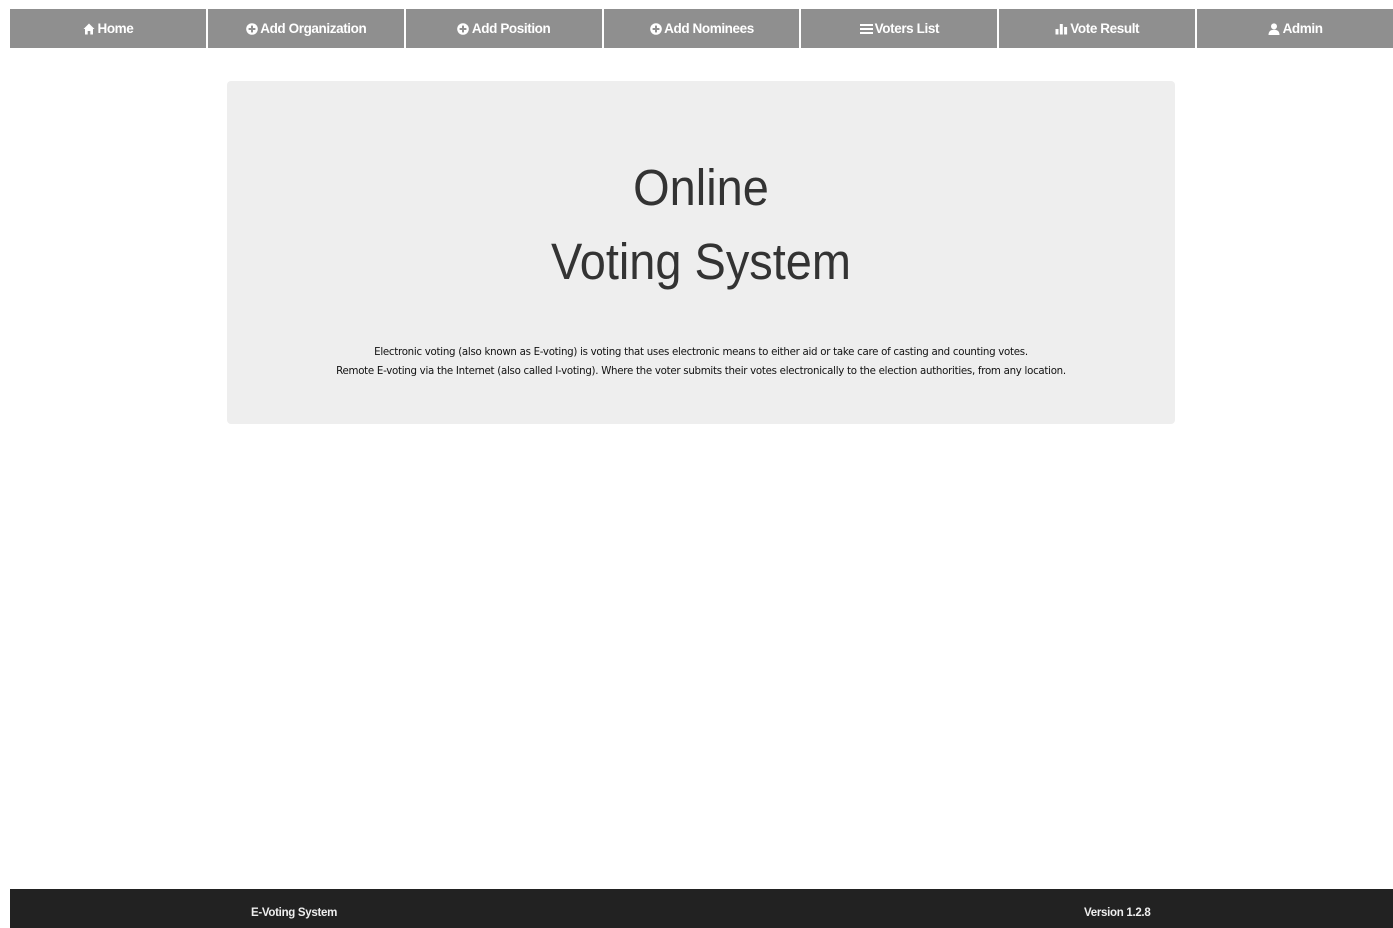 The image size is (1393, 928). What do you see at coordinates (313, 28) in the screenshot?
I see `nav-add-organization-label: Add Organization` at bounding box center [313, 28].